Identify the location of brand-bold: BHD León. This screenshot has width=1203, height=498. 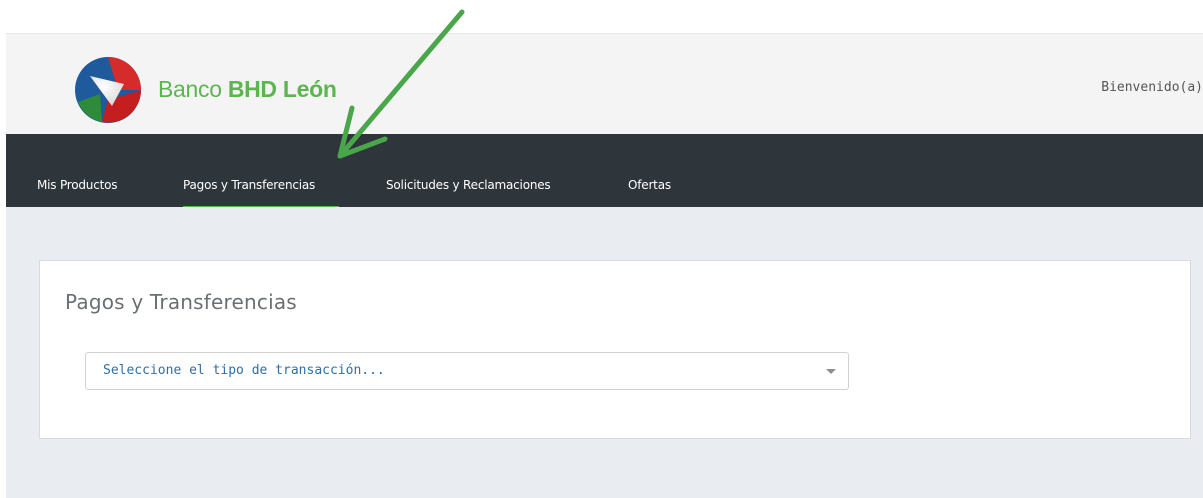
(282, 89).